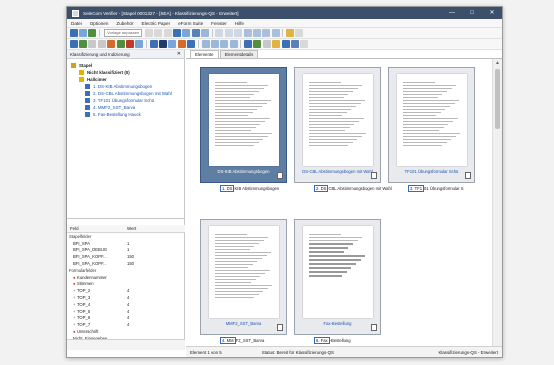 This screenshot has height=365, width=554. Describe the element at coordinates (186, 33) in the screenshot. I see `thumbnail-icon` at that location.